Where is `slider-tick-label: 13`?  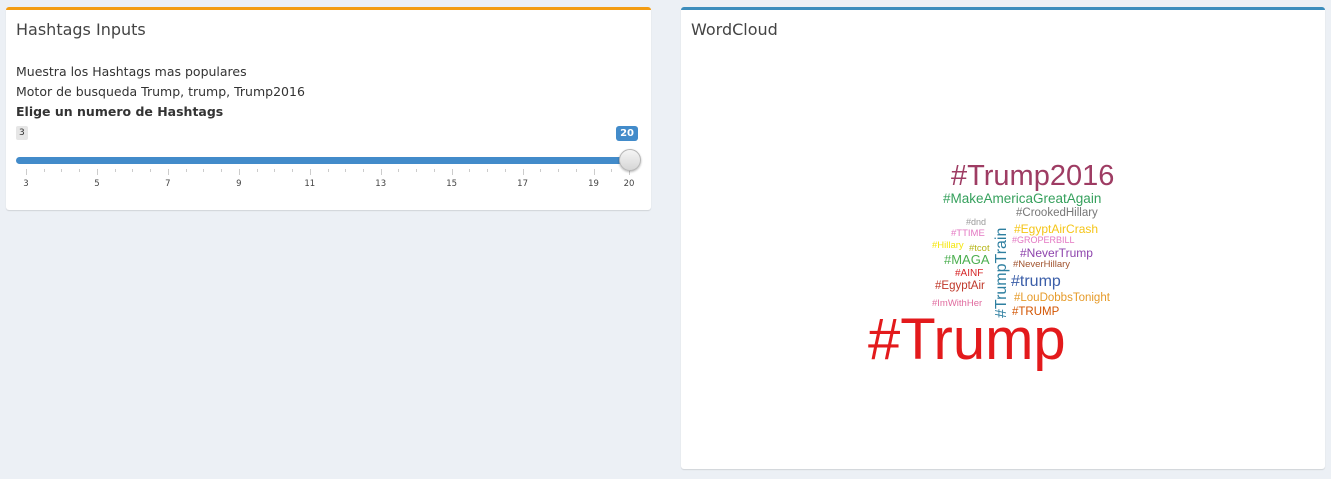
slider-tick-label: 13 is located at coordinates (381, 184).